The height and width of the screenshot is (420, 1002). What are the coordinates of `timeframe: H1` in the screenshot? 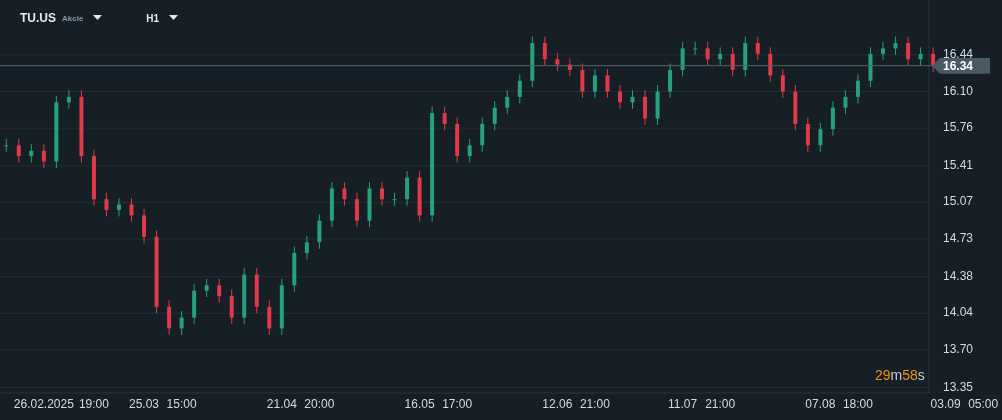 It's located at (153, 18).